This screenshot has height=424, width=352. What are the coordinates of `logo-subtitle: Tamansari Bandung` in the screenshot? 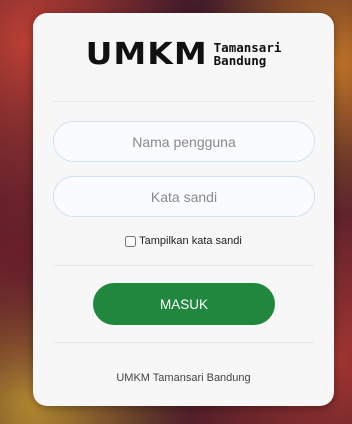 It's located at (248, 54).